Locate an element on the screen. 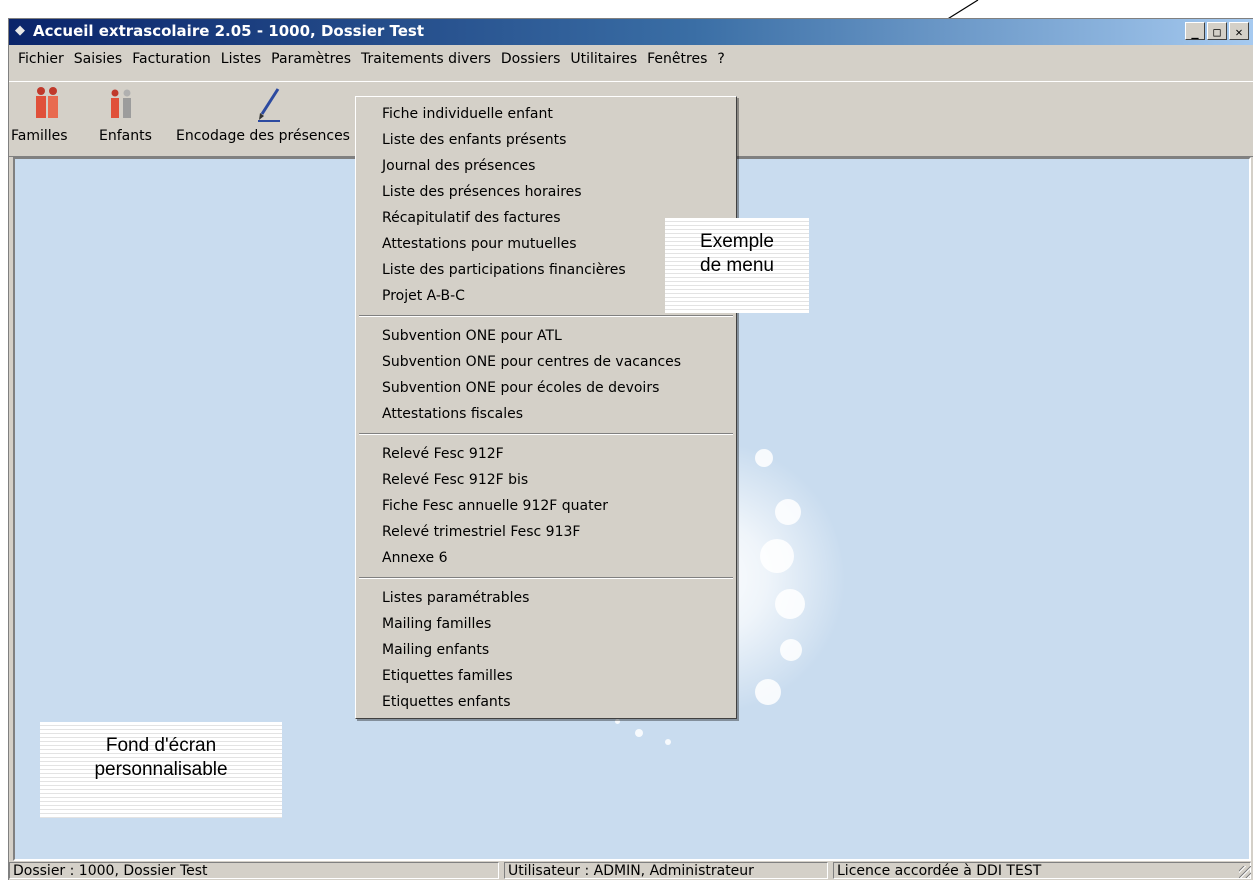  pen-icon is located at coordinates (269, 105).